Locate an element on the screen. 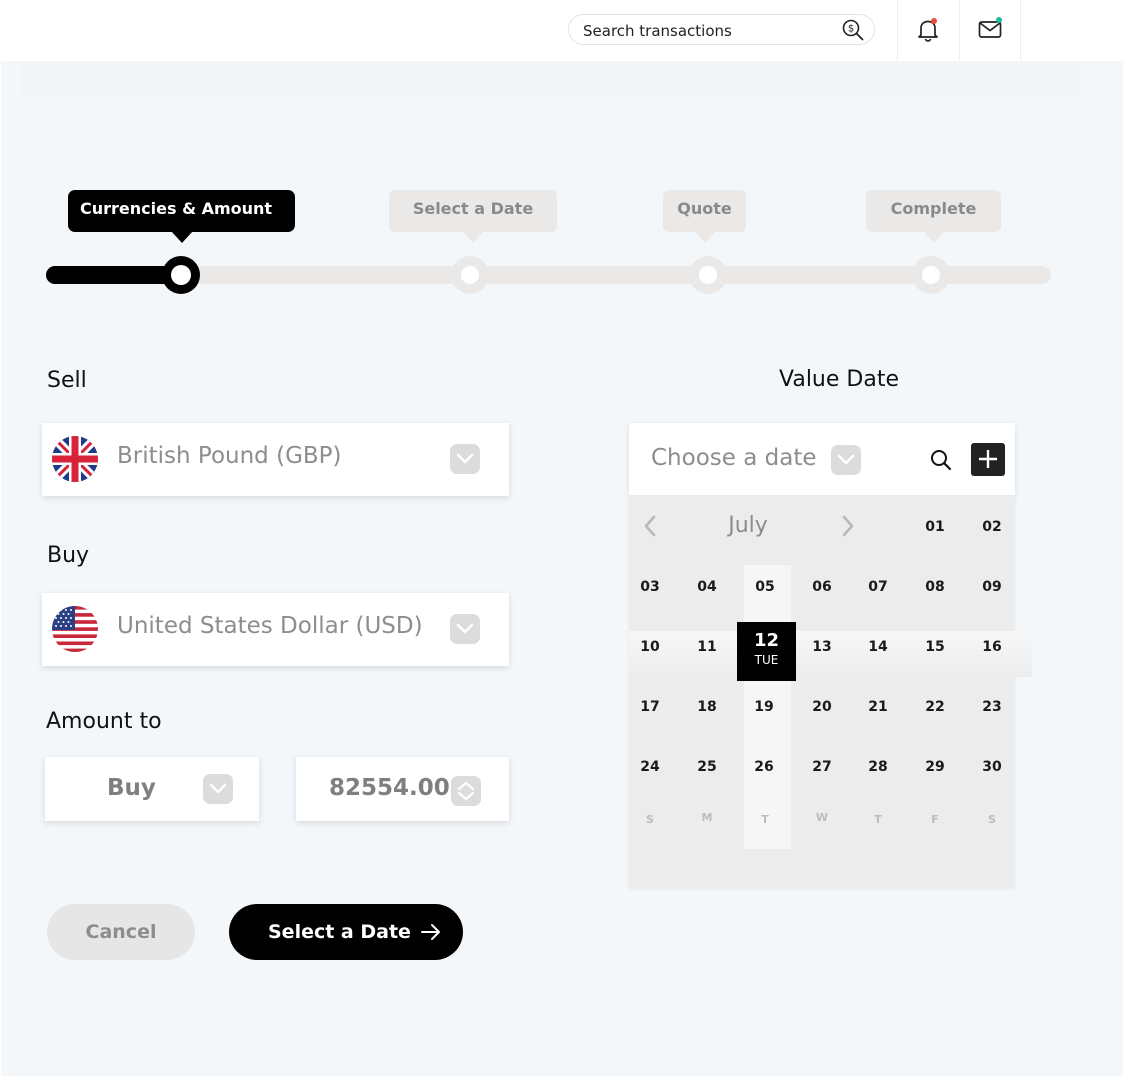  amount-mode-select: Buy is located at coordinates (152, 789).